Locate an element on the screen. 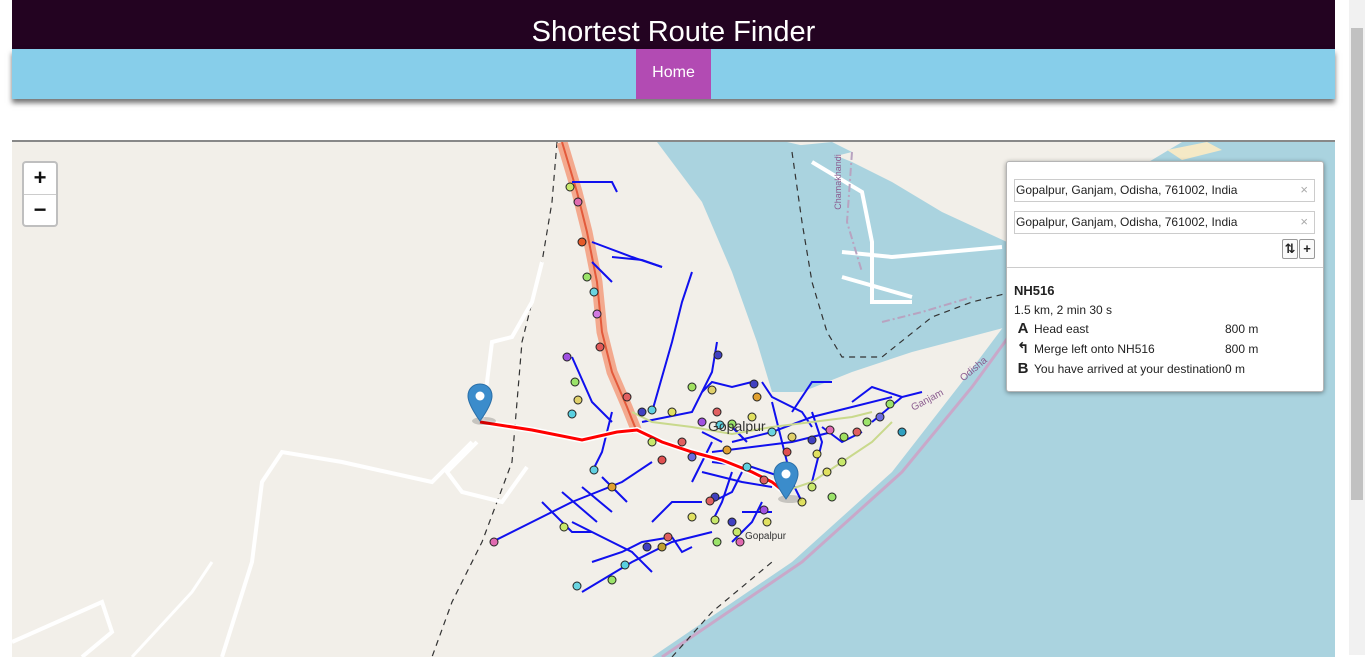  town-small-label: Gopalpur is located at coordinates (766, 536).